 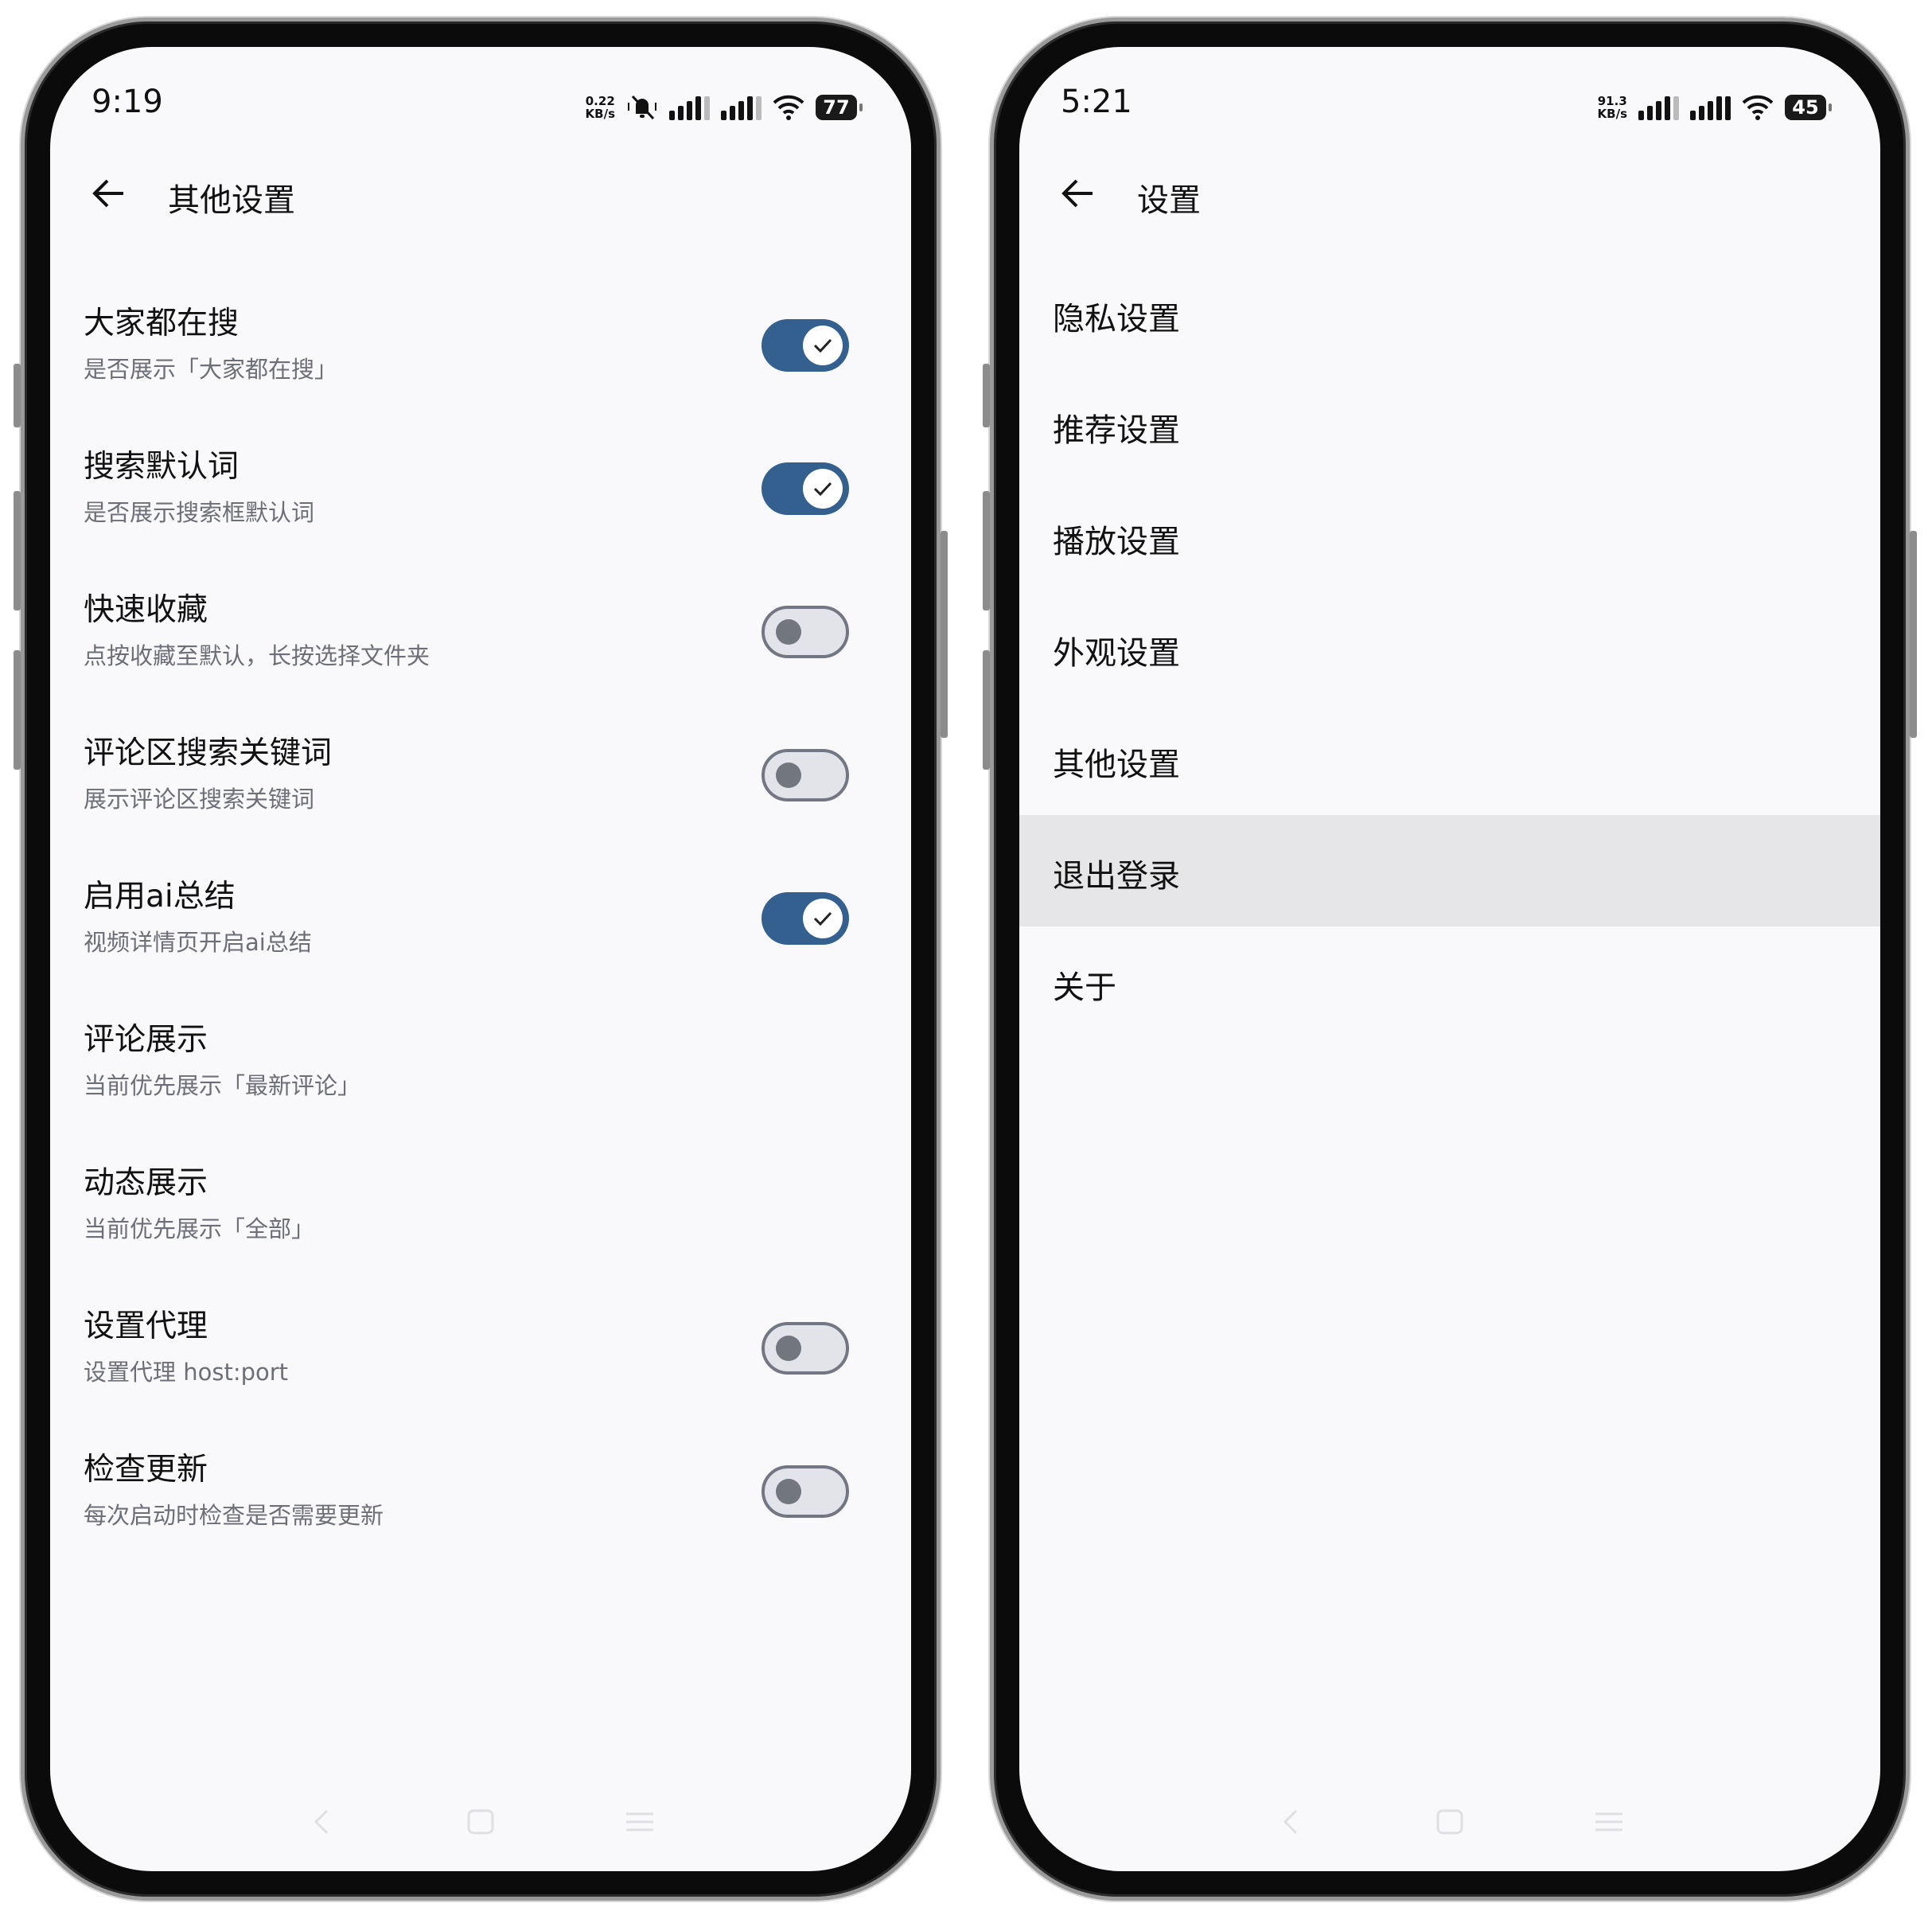 I want to click on menu-item-other: 其他设置, so click(x=1449, y=759).